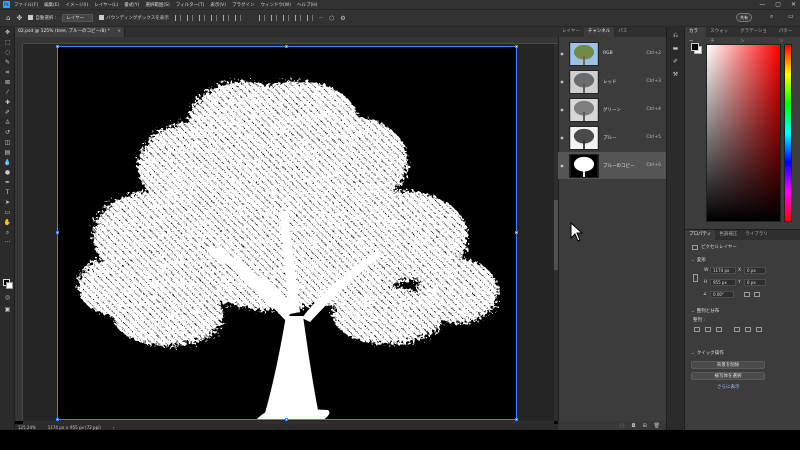 The width and height of the screenshot is (800, 450). What do you see at coordinates (787, 35) in the screenshot?
I see `tab-patterns: パターン` at bounding box center [787, 35].